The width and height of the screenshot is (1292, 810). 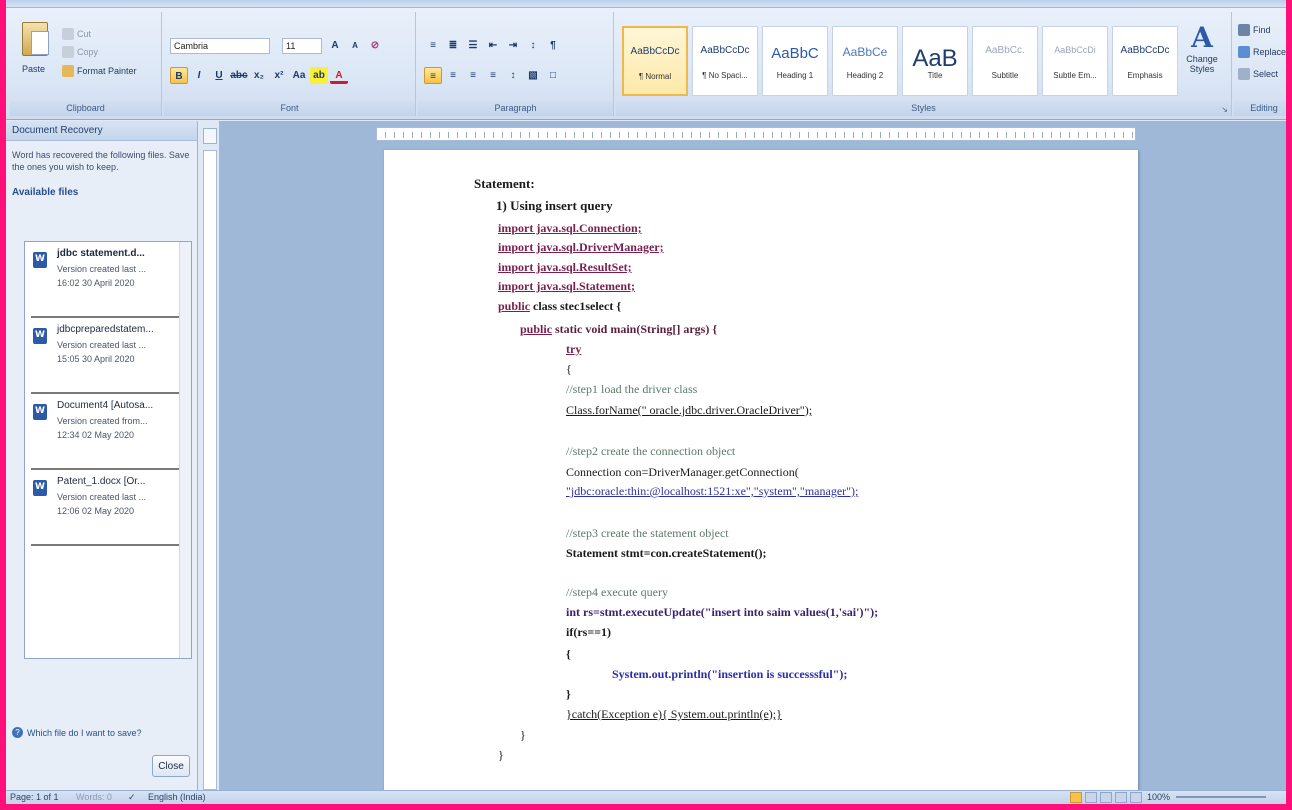 What do you see at coordinates (77, 732) in the screenshot?
I see `help-link: ? Which file do I want to save?` at bounding box center [77, 732].